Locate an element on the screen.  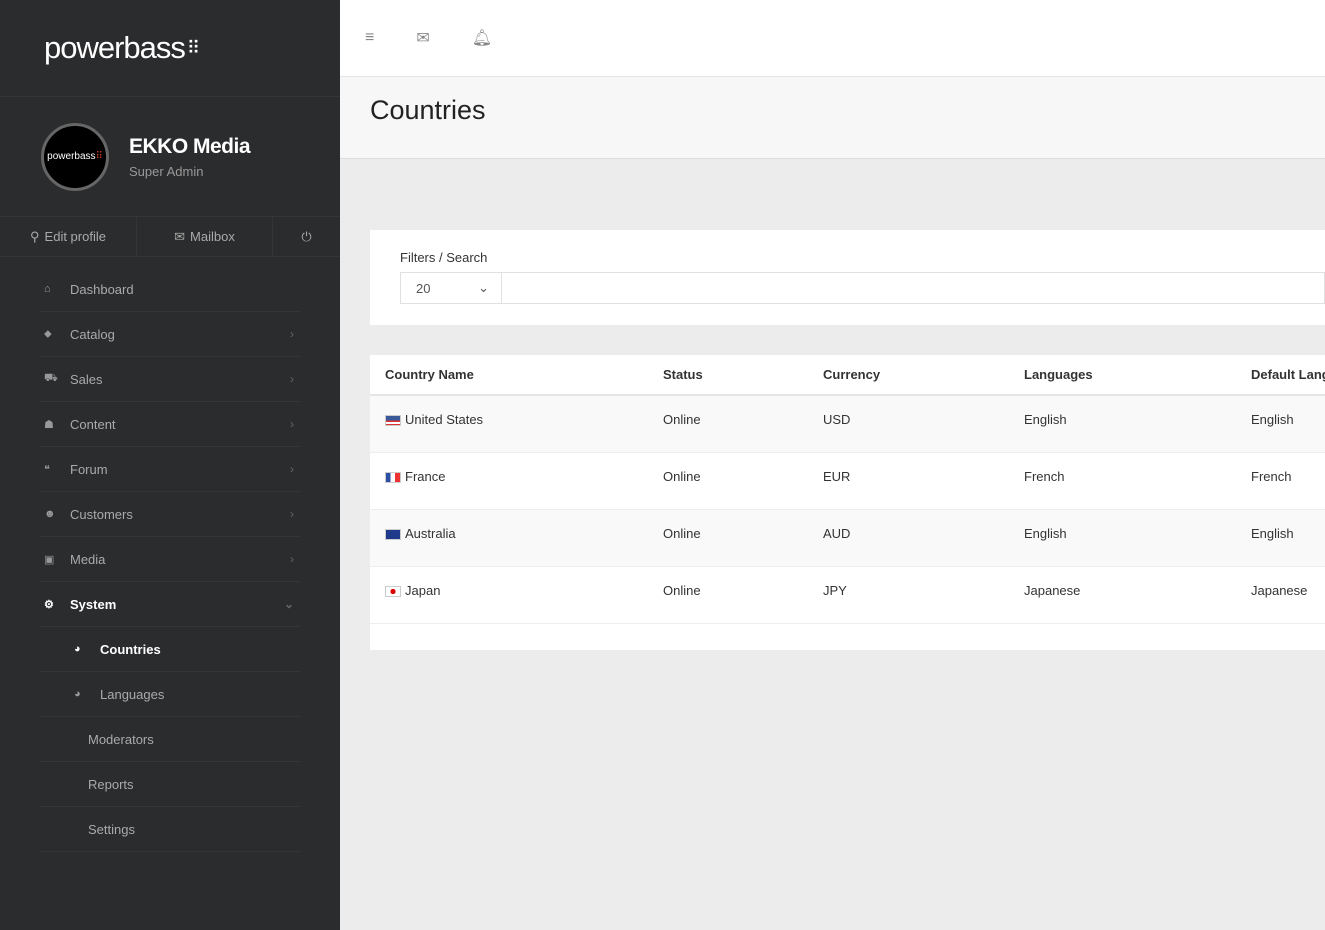
profile: powerbass ⠿ EKKO Media Super Admin is located at coordinates (170, 157).